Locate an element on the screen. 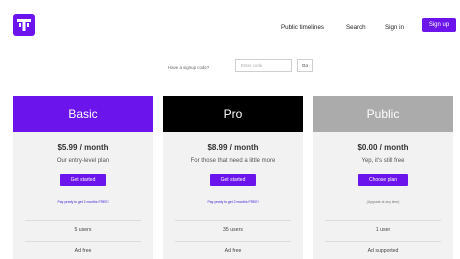  plan-price: $0.00 / month is located at coordinates (383, 147).